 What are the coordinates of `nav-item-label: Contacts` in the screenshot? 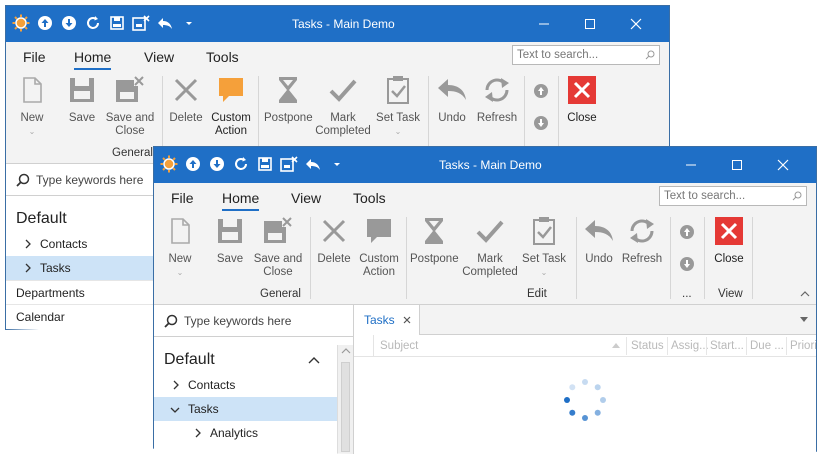 It's located at (212, 385).